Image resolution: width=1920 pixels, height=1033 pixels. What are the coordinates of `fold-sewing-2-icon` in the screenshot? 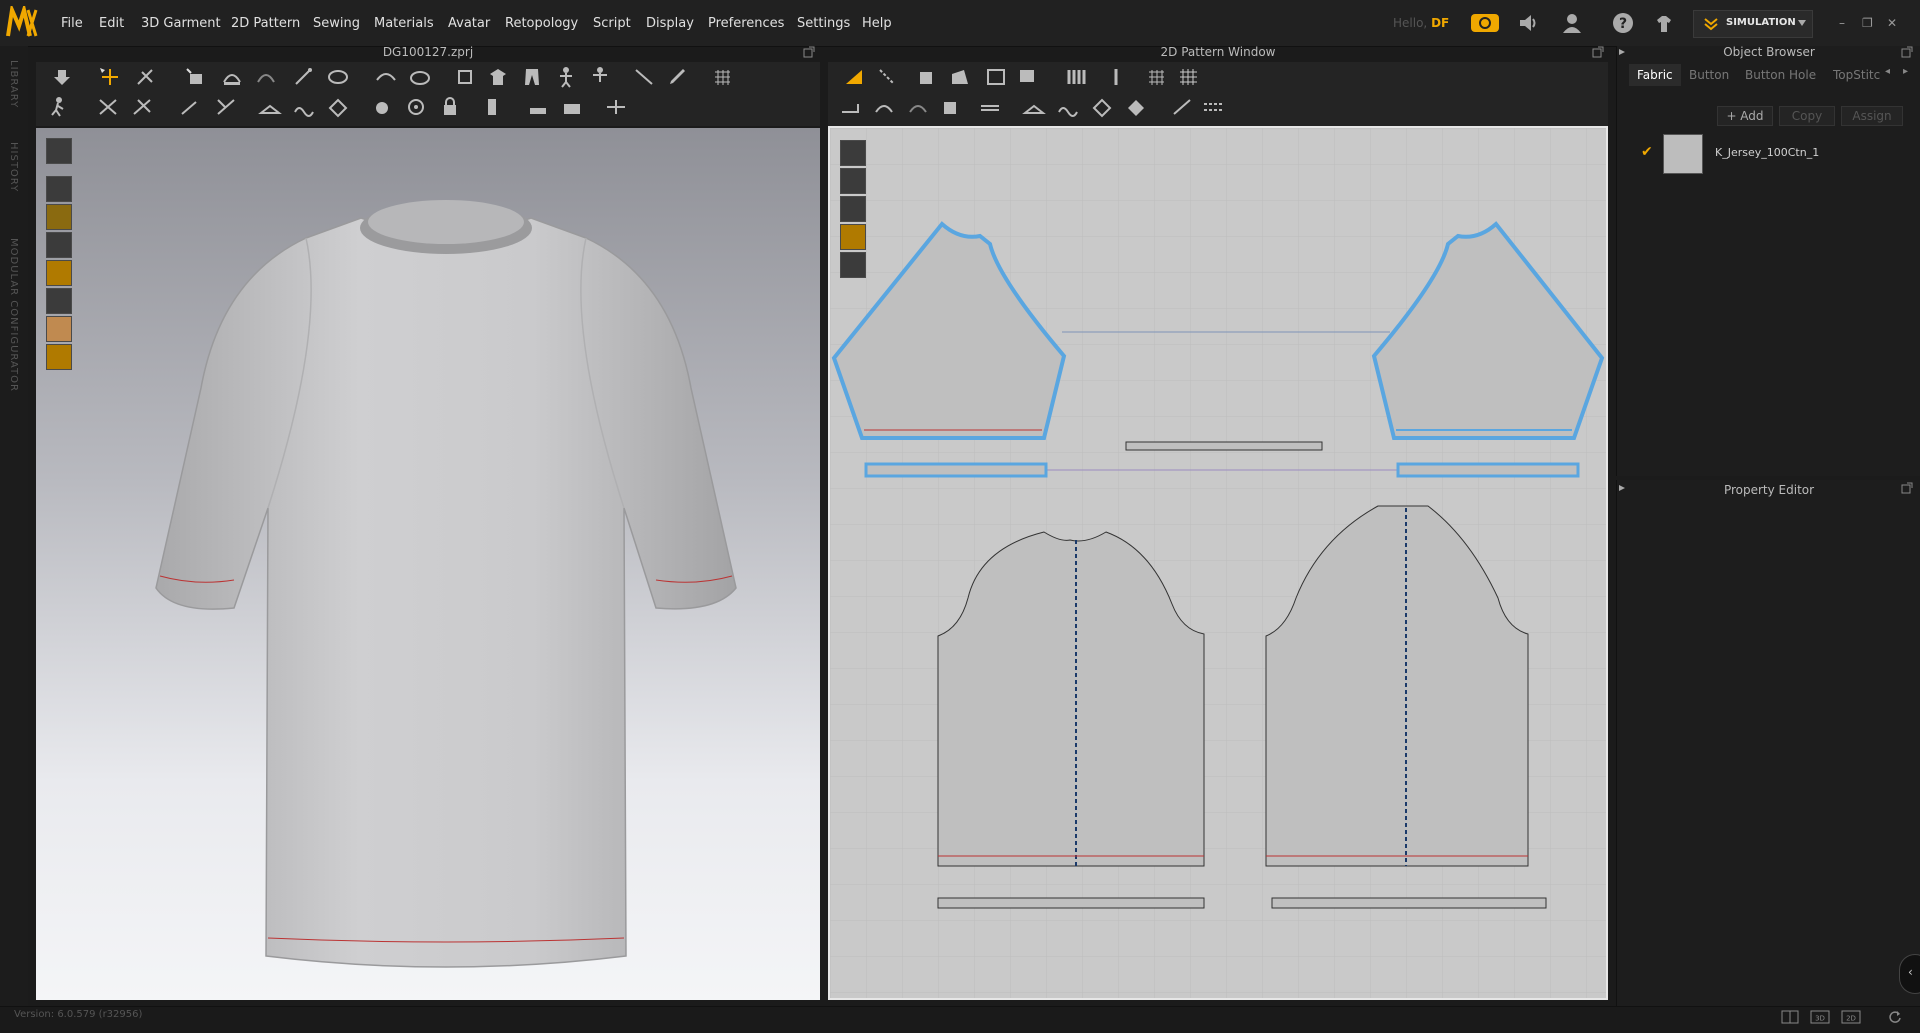 It's located at (1068, 107).